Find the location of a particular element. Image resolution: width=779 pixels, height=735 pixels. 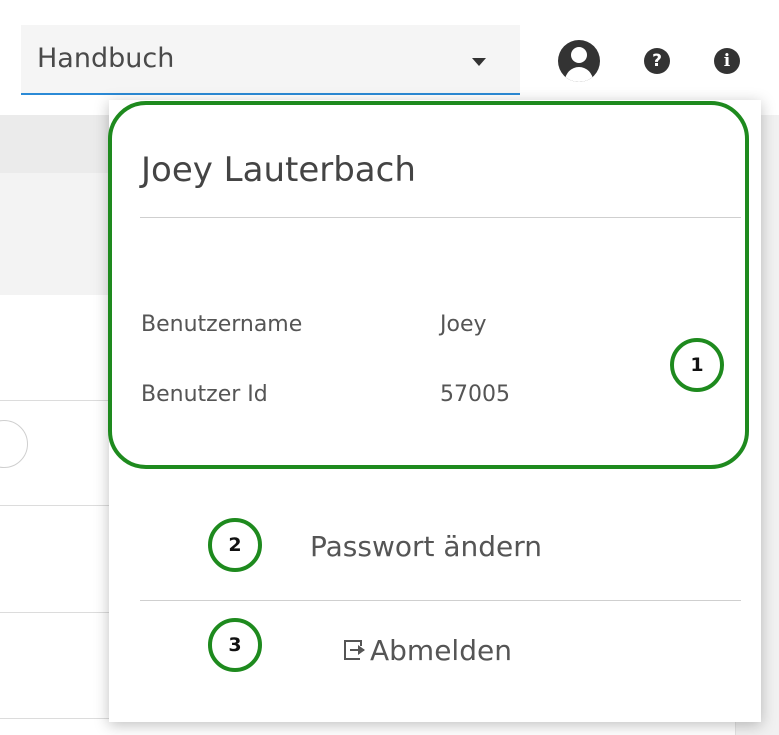

user-id-value: 57005 is located at coordinates (475, 394).